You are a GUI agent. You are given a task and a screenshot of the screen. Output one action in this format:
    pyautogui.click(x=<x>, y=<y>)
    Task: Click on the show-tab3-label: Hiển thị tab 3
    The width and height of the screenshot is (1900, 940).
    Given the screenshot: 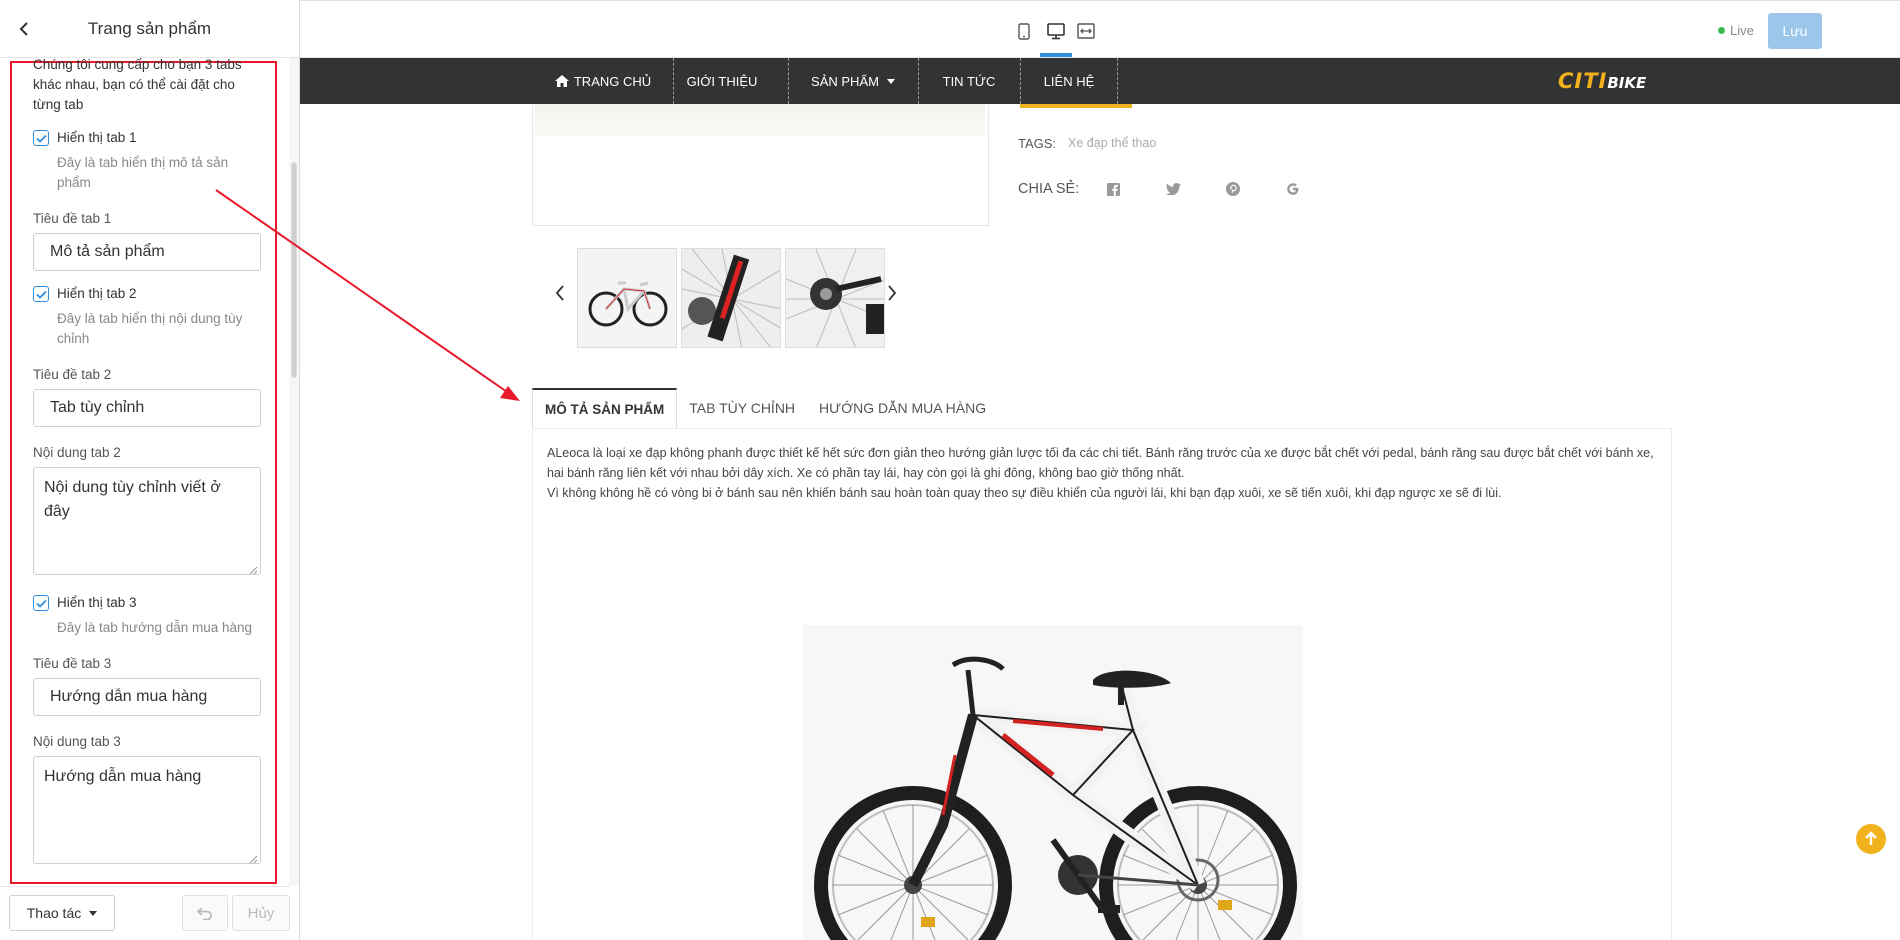 What is the action you would take?
    pyautogui.click(x=97, y=602)
    